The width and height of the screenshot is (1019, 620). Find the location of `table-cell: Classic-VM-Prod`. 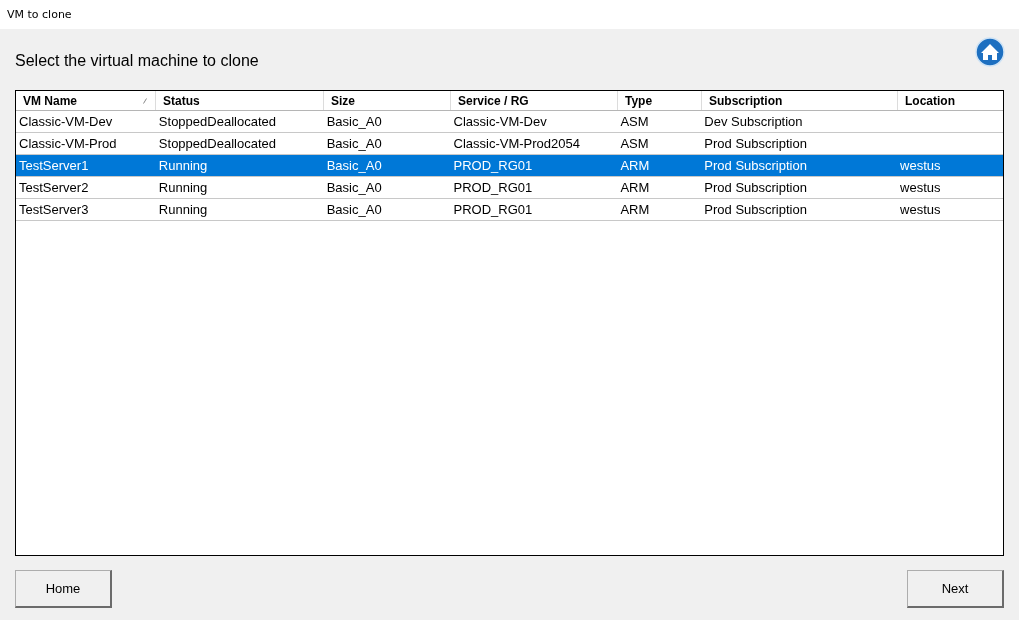

table-cell: Classic-VM-Prod is located at coordinates (68, 143).